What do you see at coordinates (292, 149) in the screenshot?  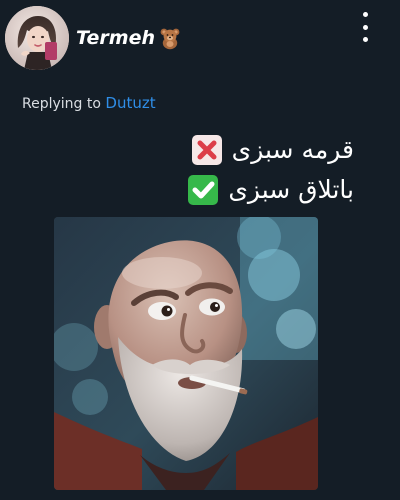 I see `tweet-text-line-1: قرمه سبزی` at bounding box center [292, 149].